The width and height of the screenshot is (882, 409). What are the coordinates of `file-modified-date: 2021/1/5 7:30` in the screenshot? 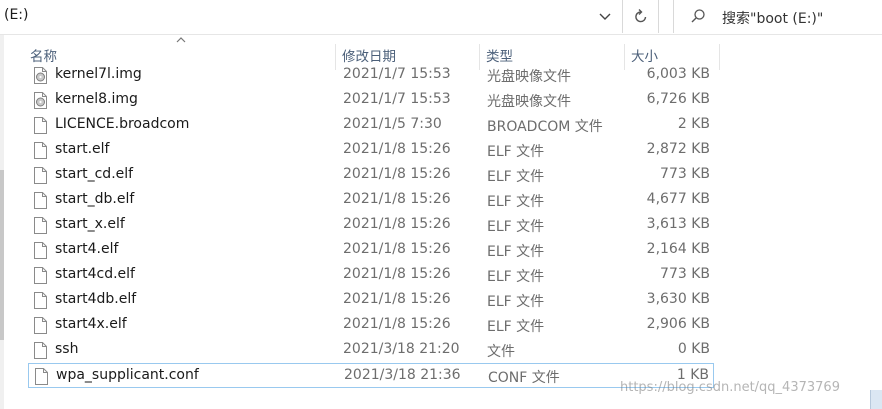 It's located at (392, 124).